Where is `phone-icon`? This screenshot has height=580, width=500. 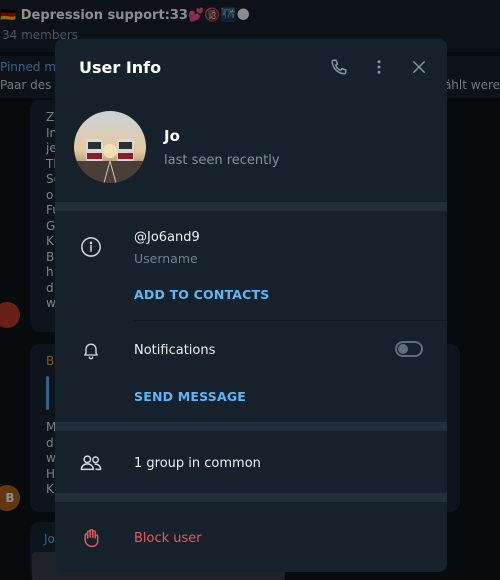 phone-icon is located at coordinates (339, 67).